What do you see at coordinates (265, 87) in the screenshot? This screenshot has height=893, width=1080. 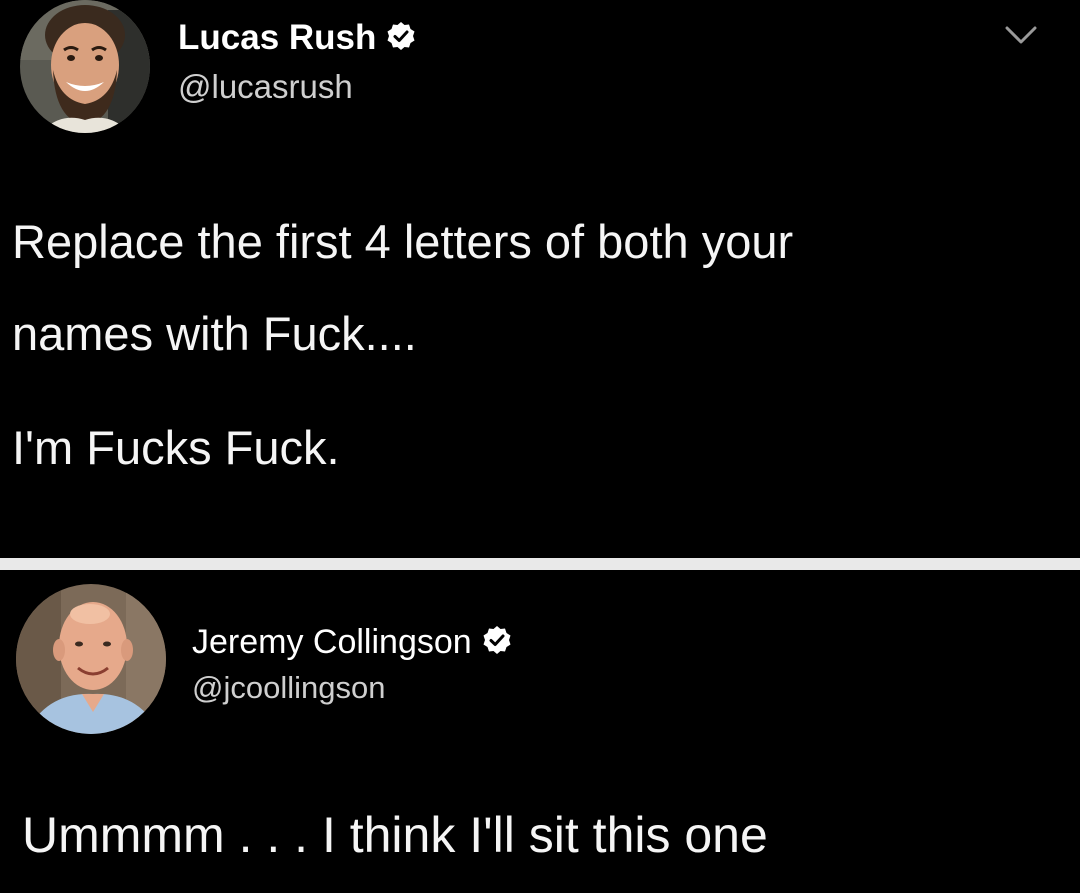 I see `user-handle: @lucasrush` at bounding box center [265, 87].